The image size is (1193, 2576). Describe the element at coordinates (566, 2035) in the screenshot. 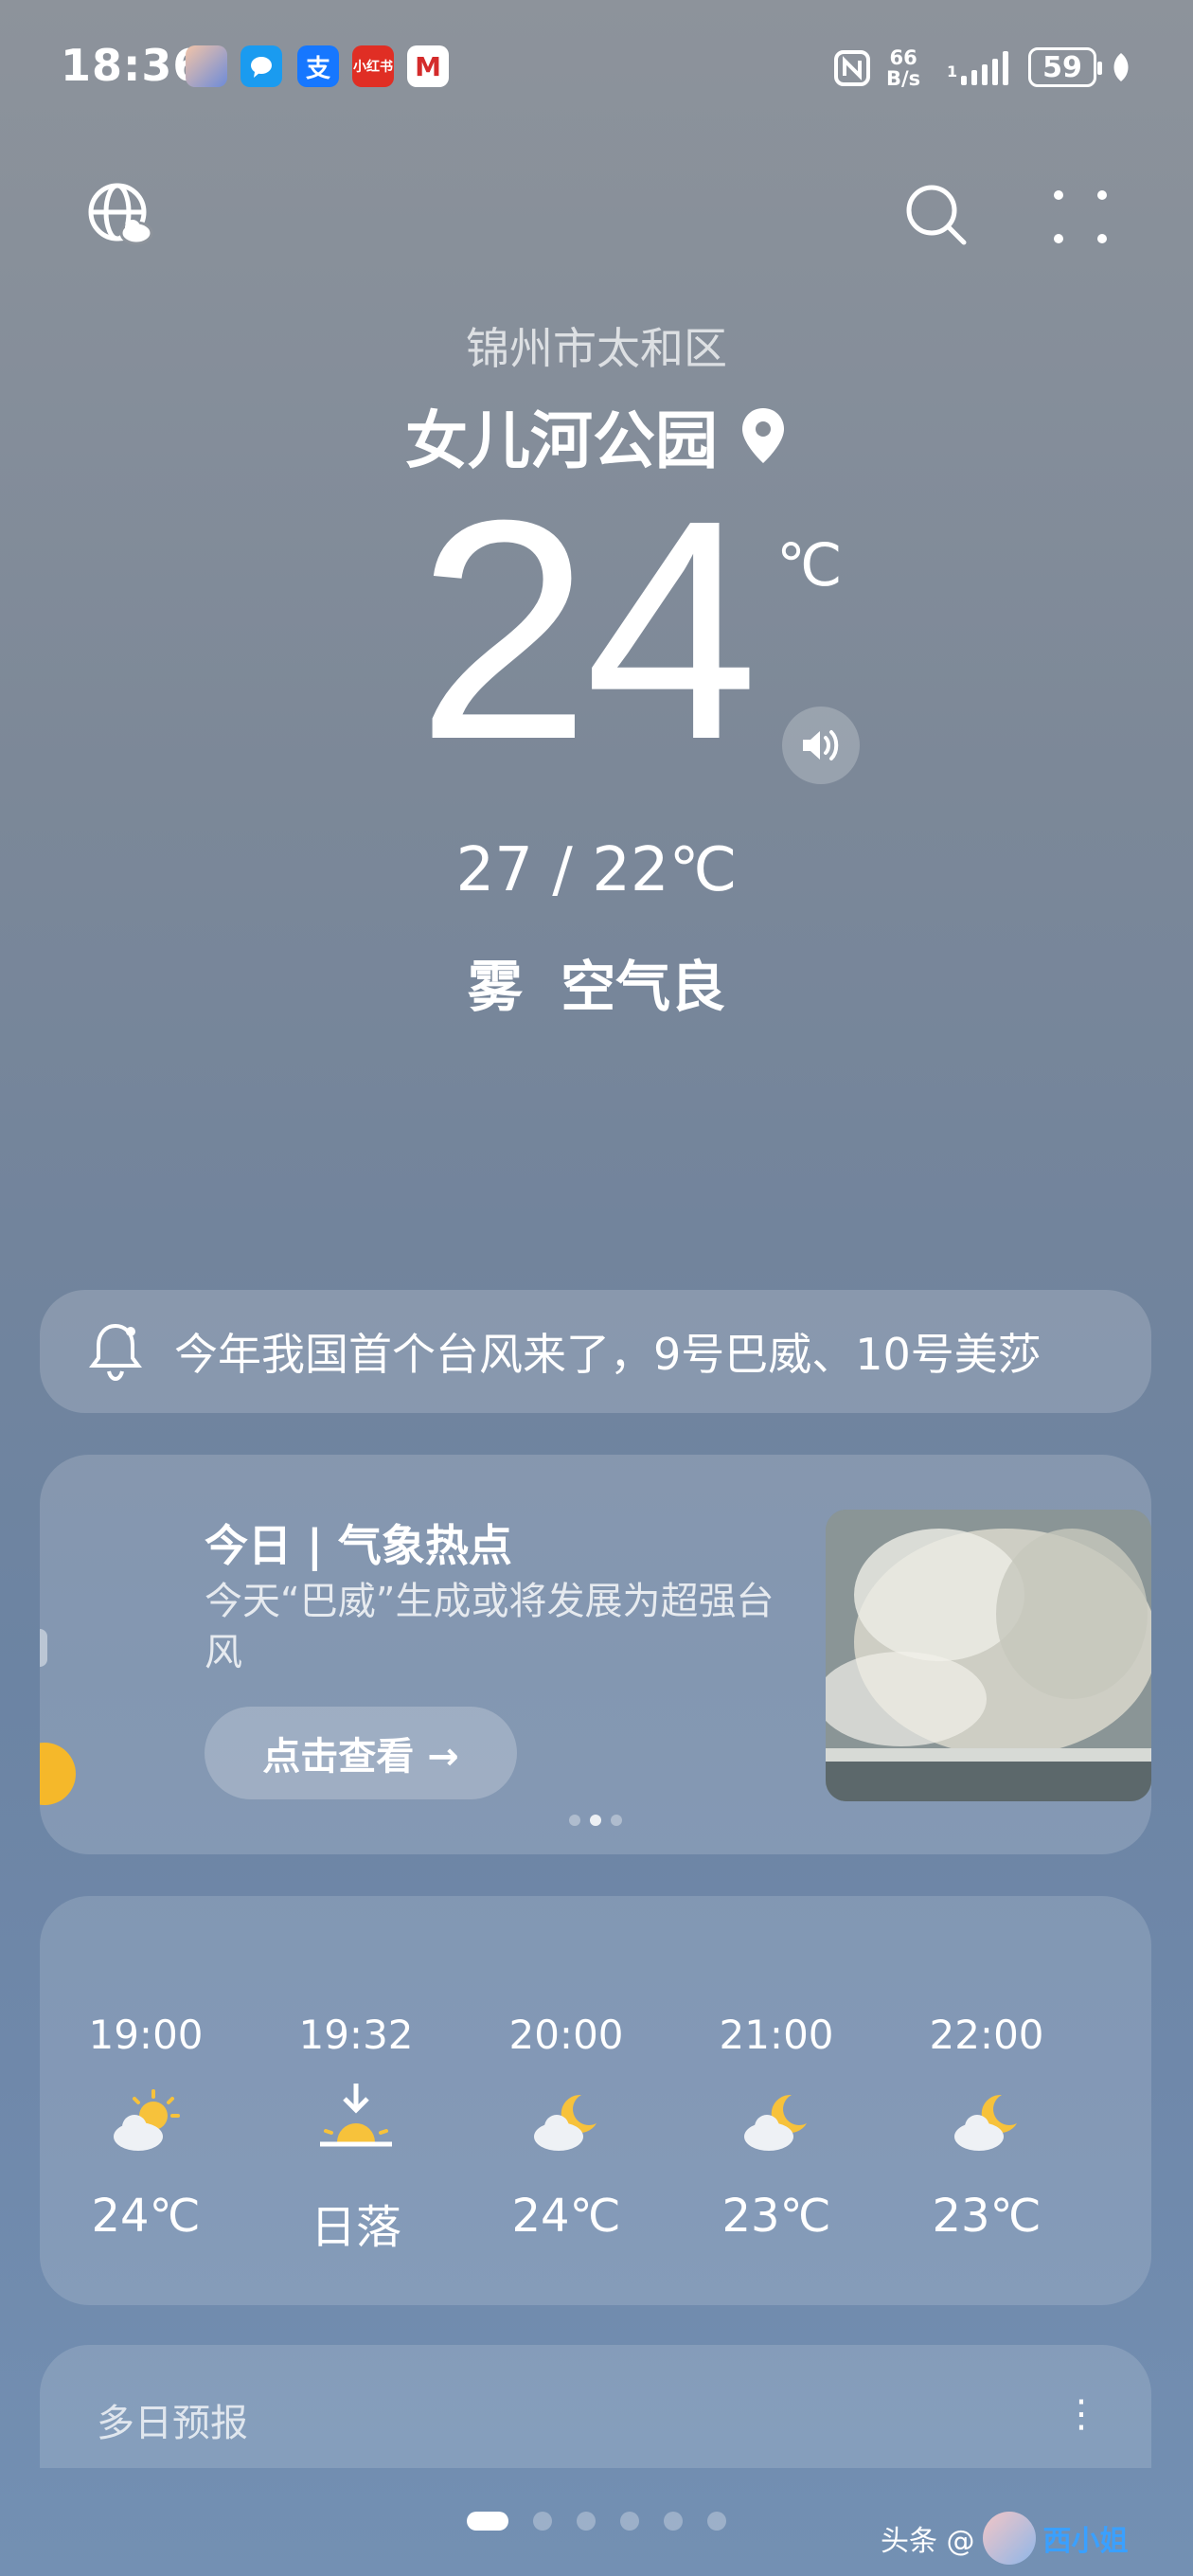

I see `hour-time: 20:00` at that location.